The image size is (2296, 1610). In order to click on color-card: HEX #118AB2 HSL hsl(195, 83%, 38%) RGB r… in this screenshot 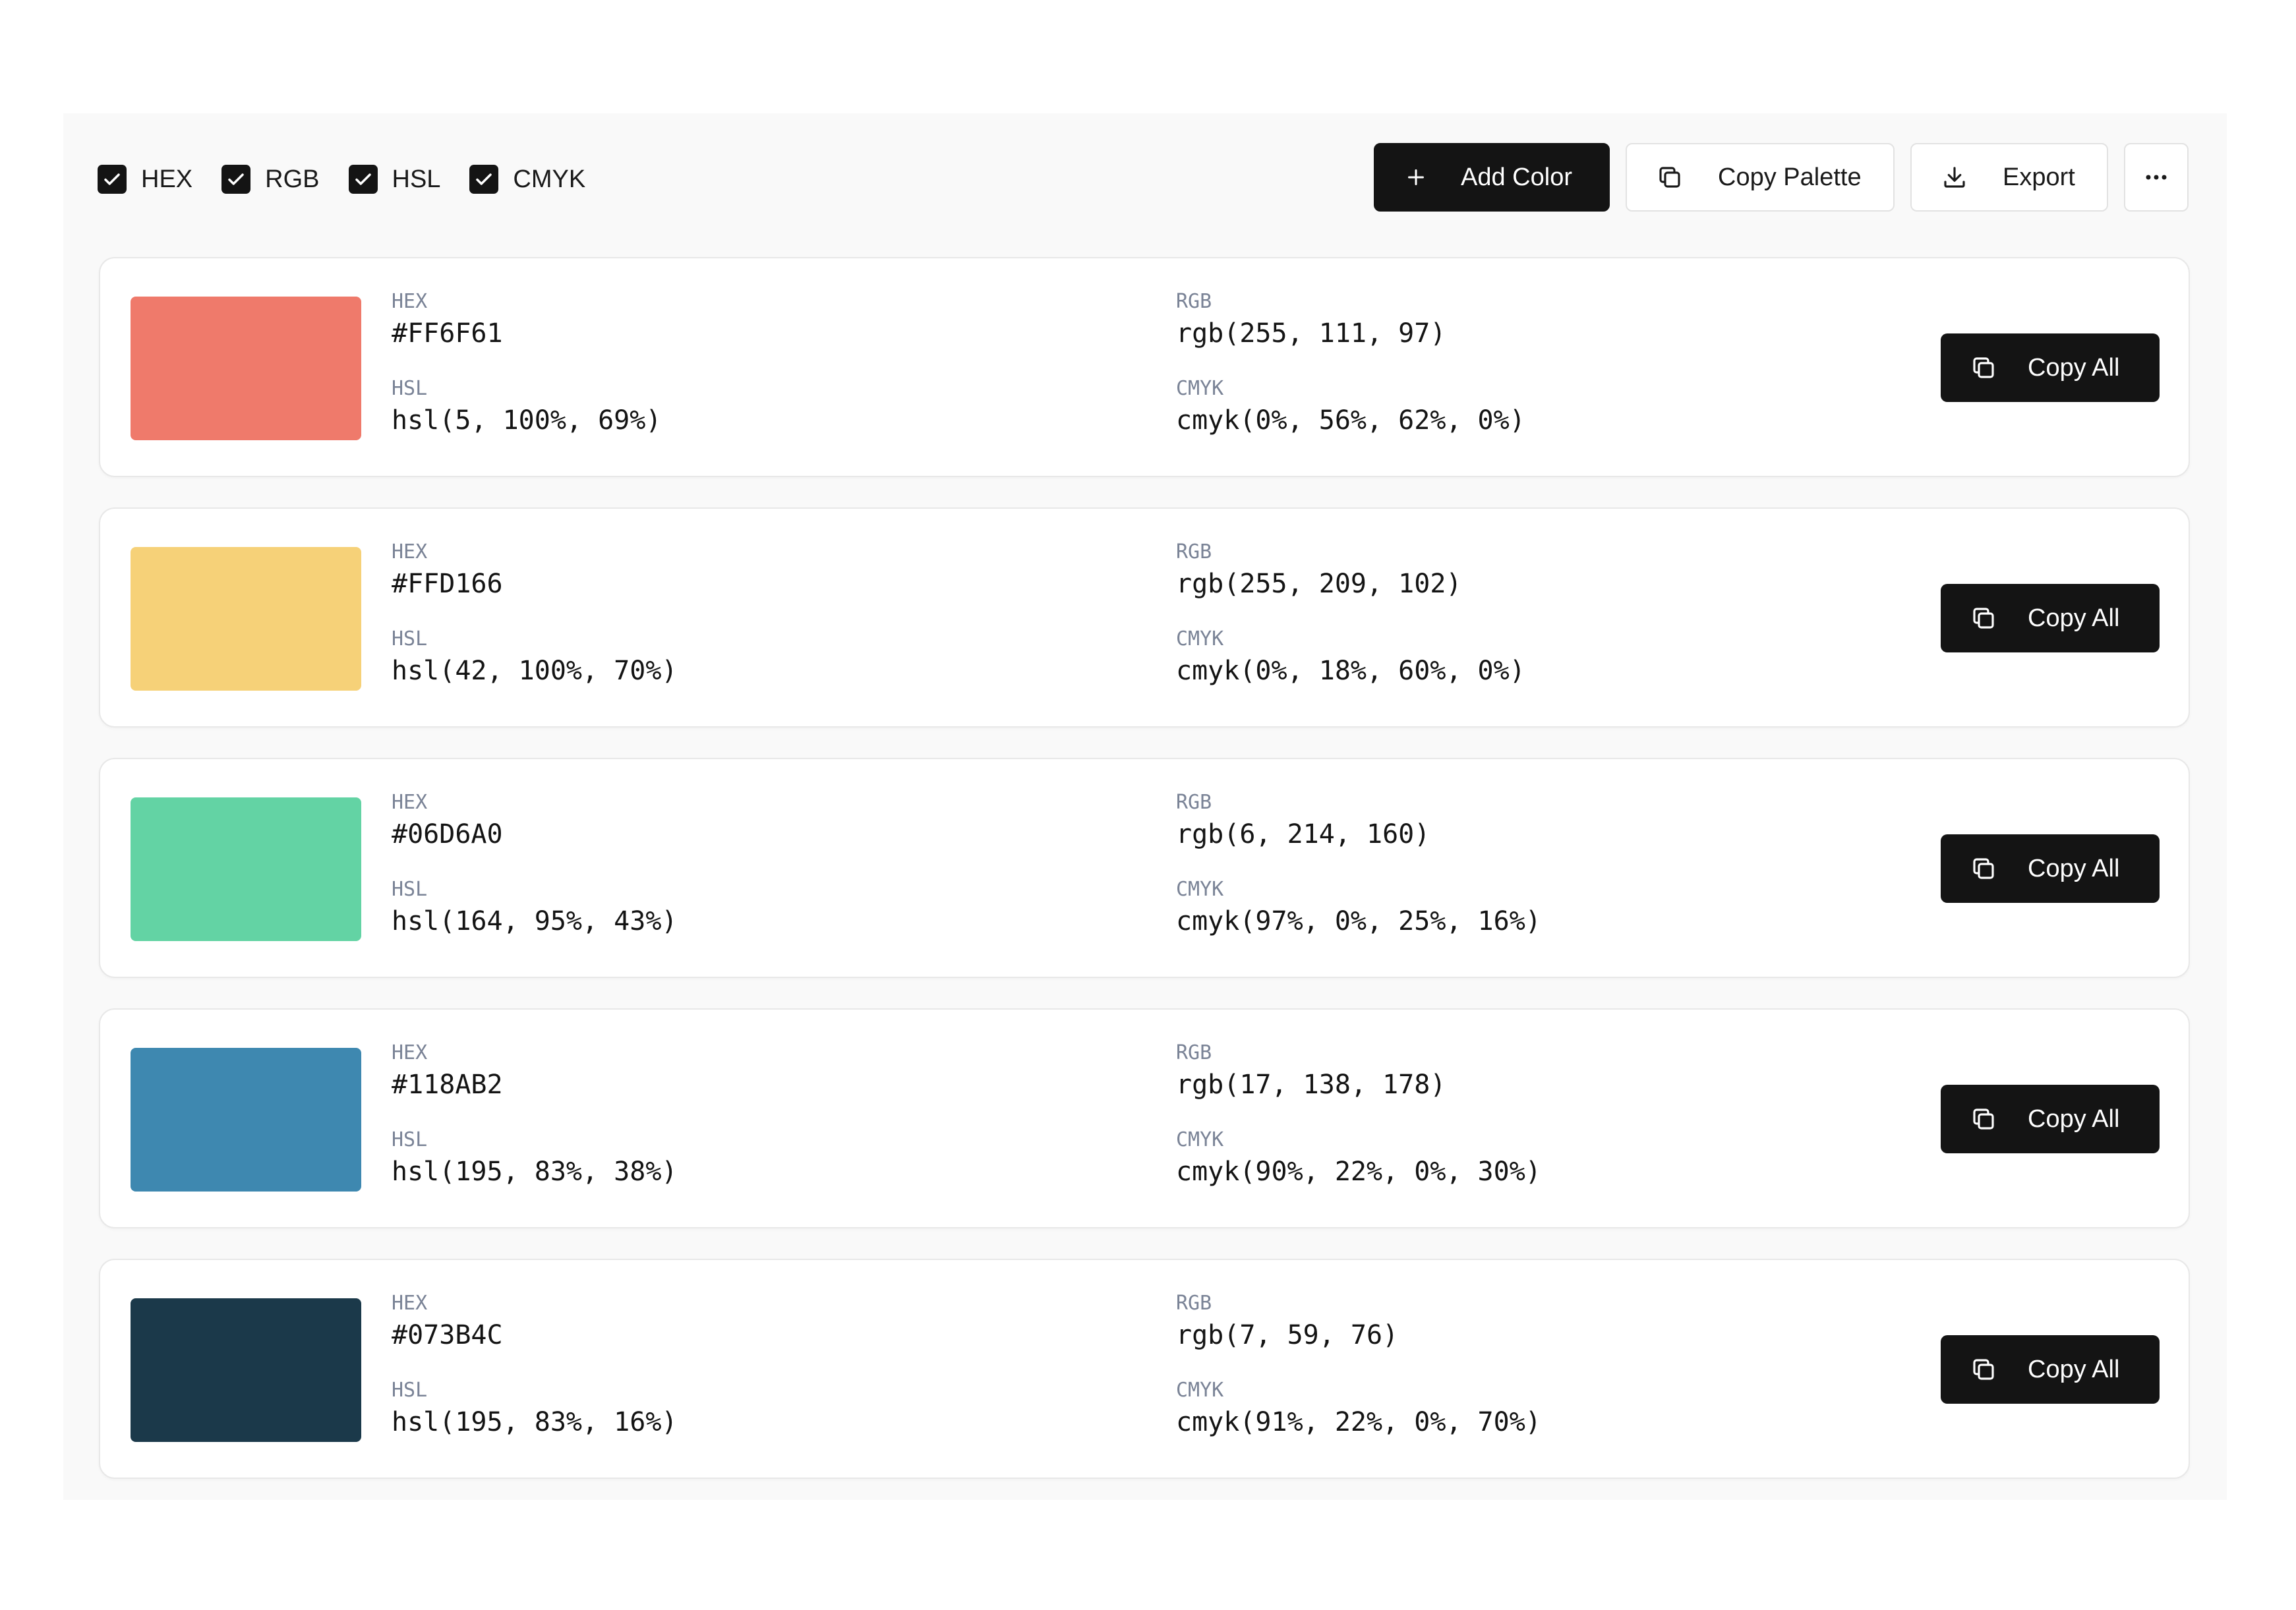, I will do `click(1144, 1118)`.